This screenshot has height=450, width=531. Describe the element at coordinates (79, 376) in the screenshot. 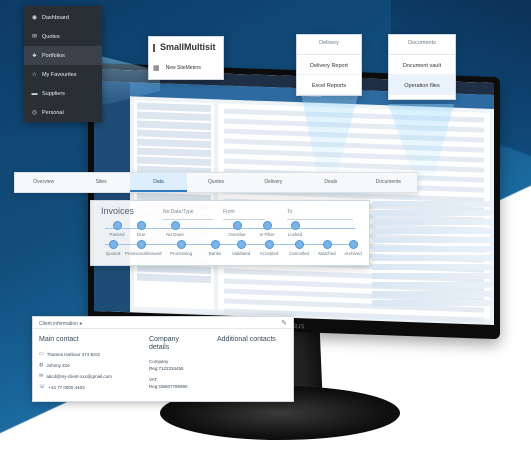

I see `contact-line-text: abcd@my-client-xxx@gmail.com` at that location.